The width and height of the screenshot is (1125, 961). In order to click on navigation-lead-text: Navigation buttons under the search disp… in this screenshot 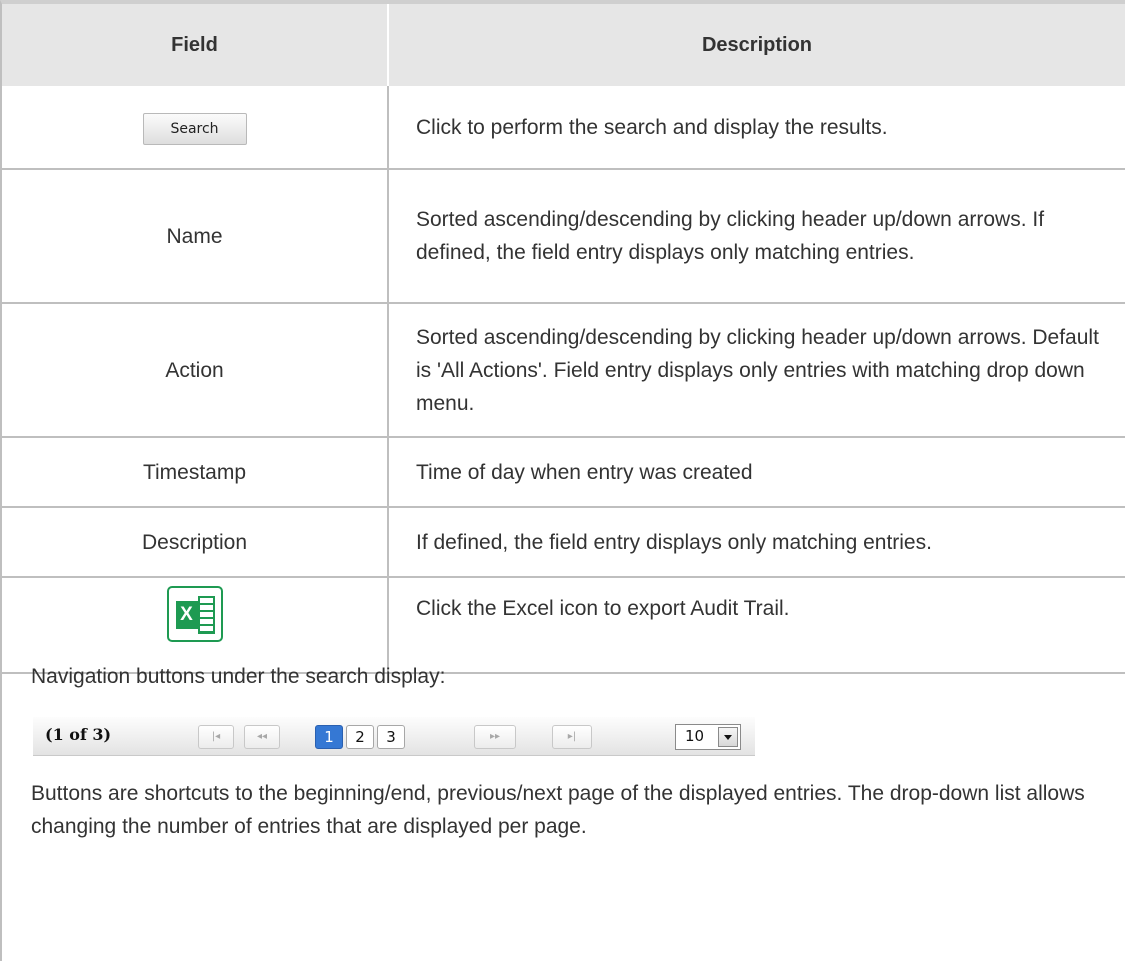, I will do `click(238, 676)`.